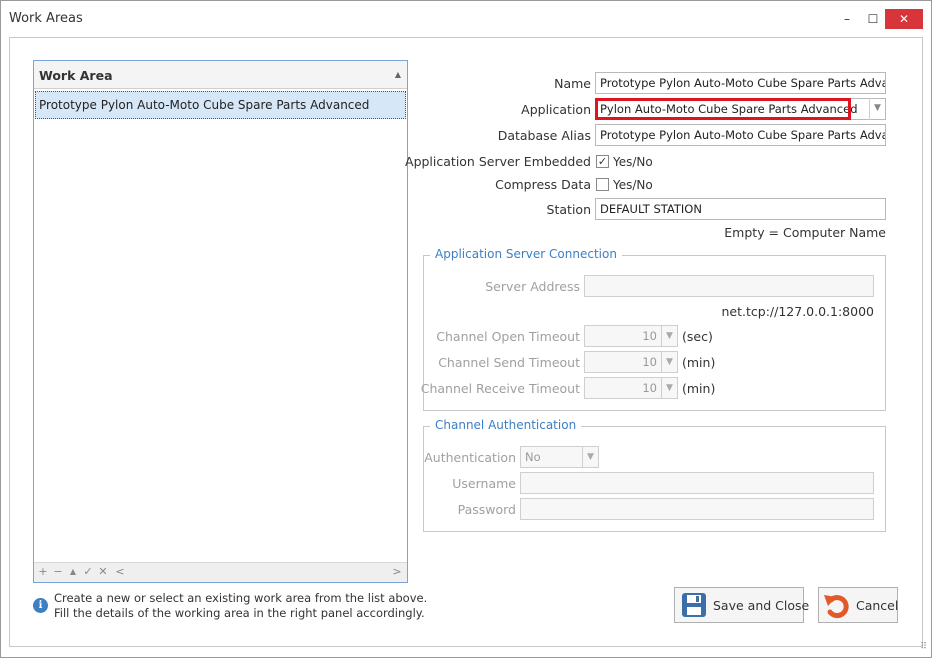 The image size is (932, 658). What do you see at coordinates (43, 571) in the screenshot?
I see `add-icon: +` at bounding box center [43, 571].